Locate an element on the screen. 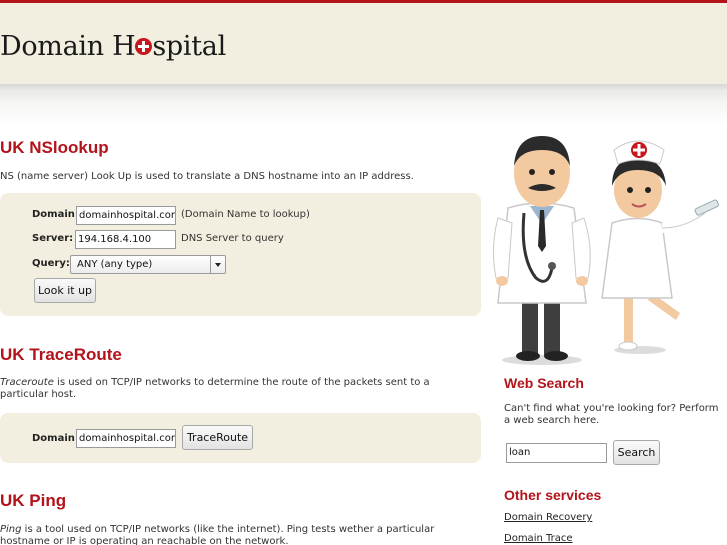 This screenshot has height=545, width=727. nslookup-heading: UK NSlookup is located at coordinates (54, 147).